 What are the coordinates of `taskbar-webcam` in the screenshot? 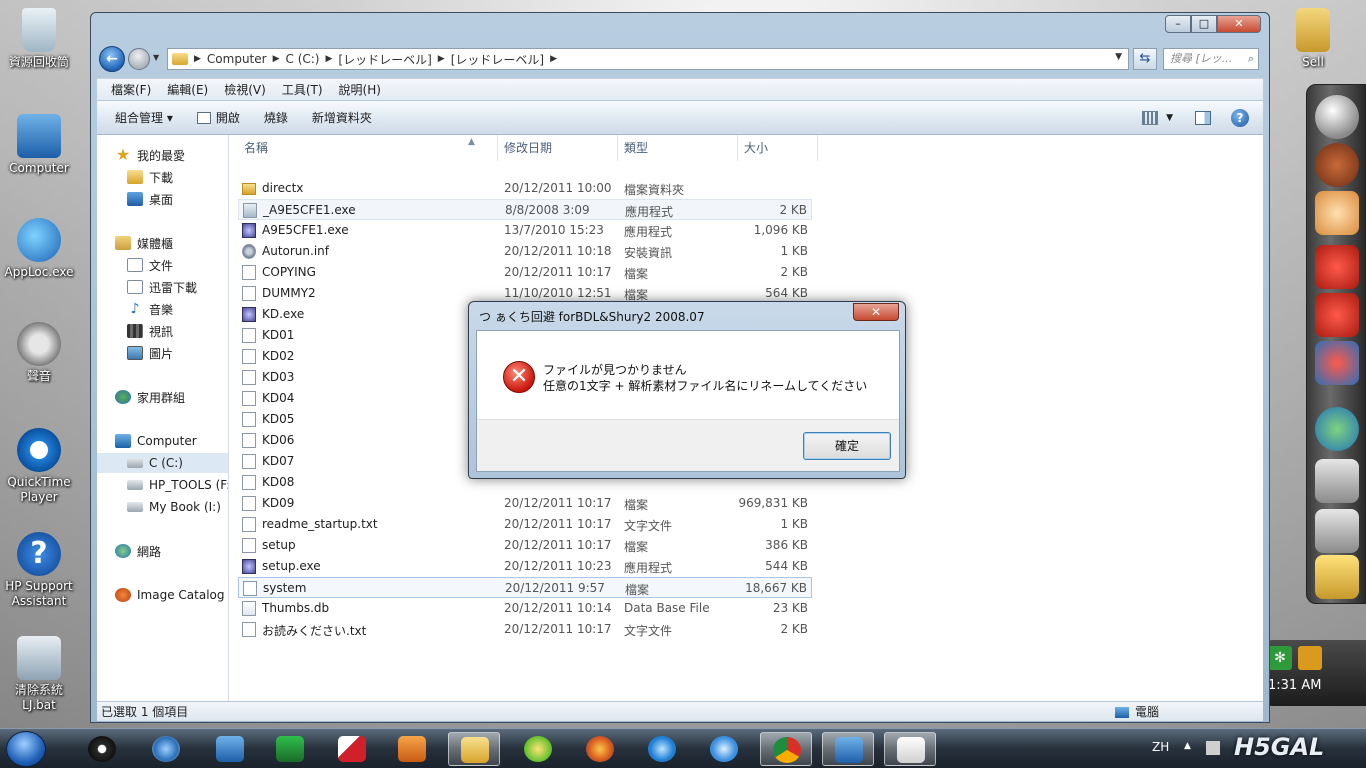 It's located at (166, 749).